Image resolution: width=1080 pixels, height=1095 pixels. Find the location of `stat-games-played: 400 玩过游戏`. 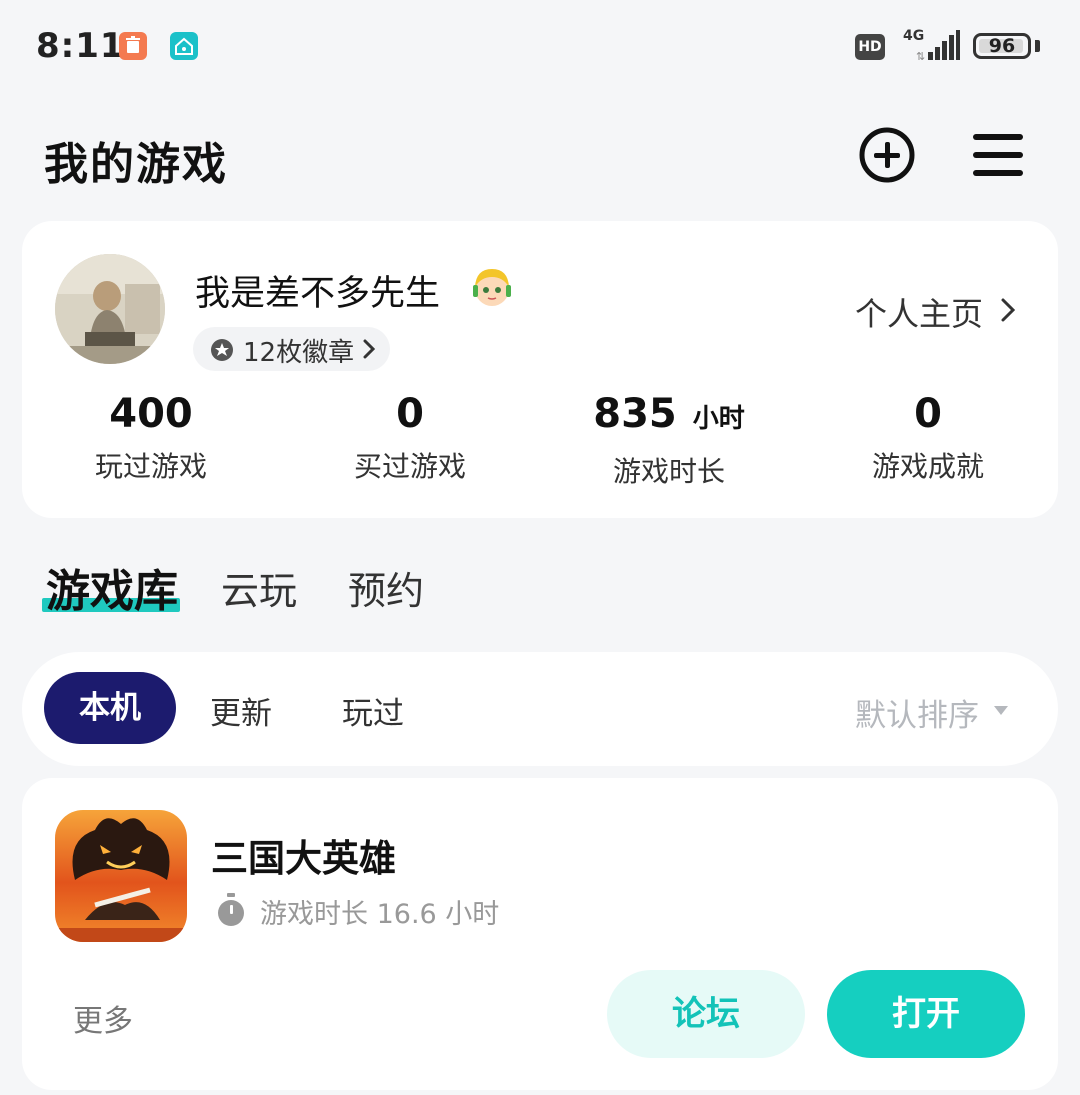

stat-games-played: 400 玩过游戏 is located at coordinates (151, 437).